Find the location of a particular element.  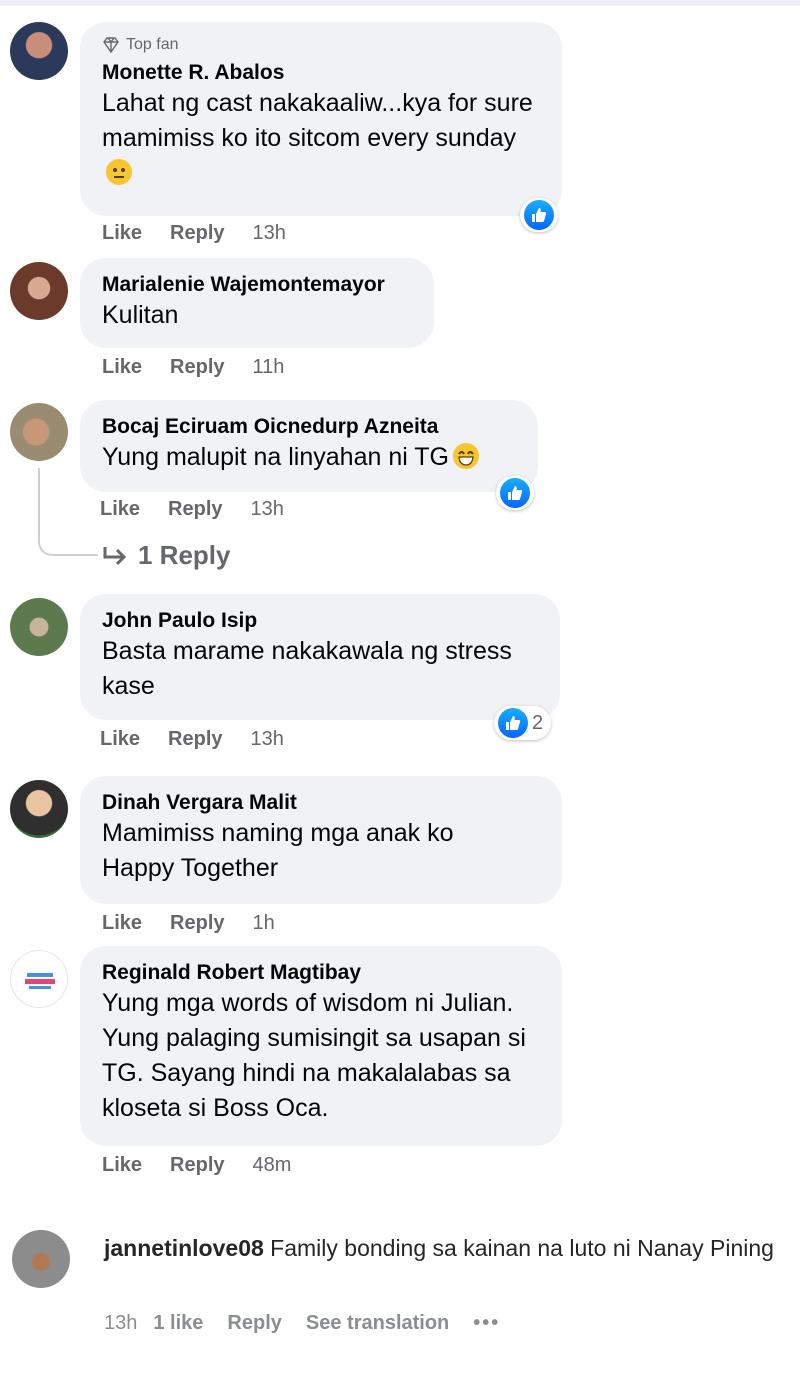

comment-text: Kulitan is located at coordinates (140, 315).